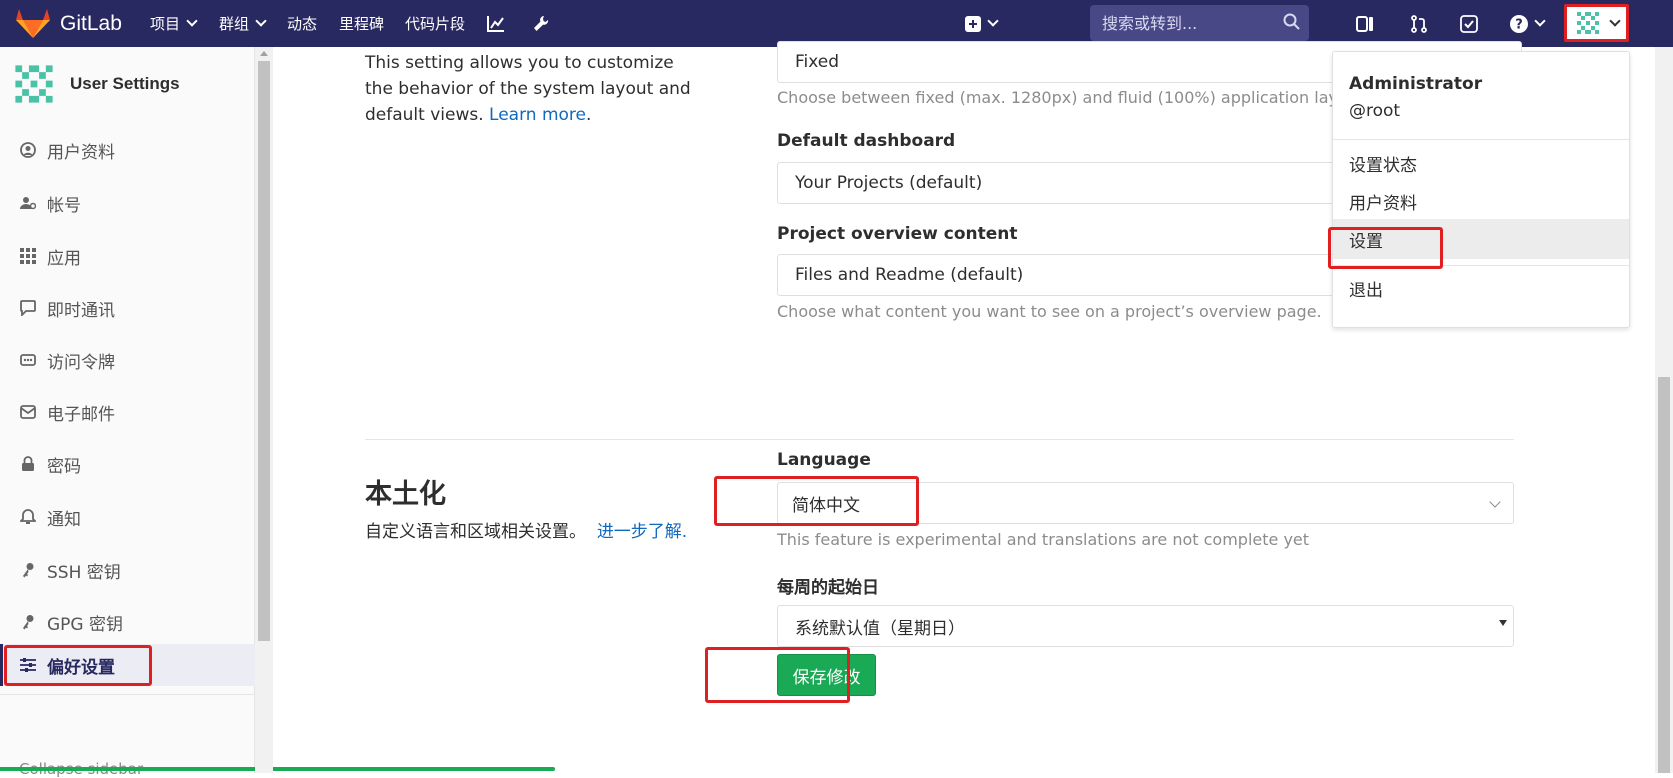  I want to click on nav-projects-menu: 项目, so click(173, 23).